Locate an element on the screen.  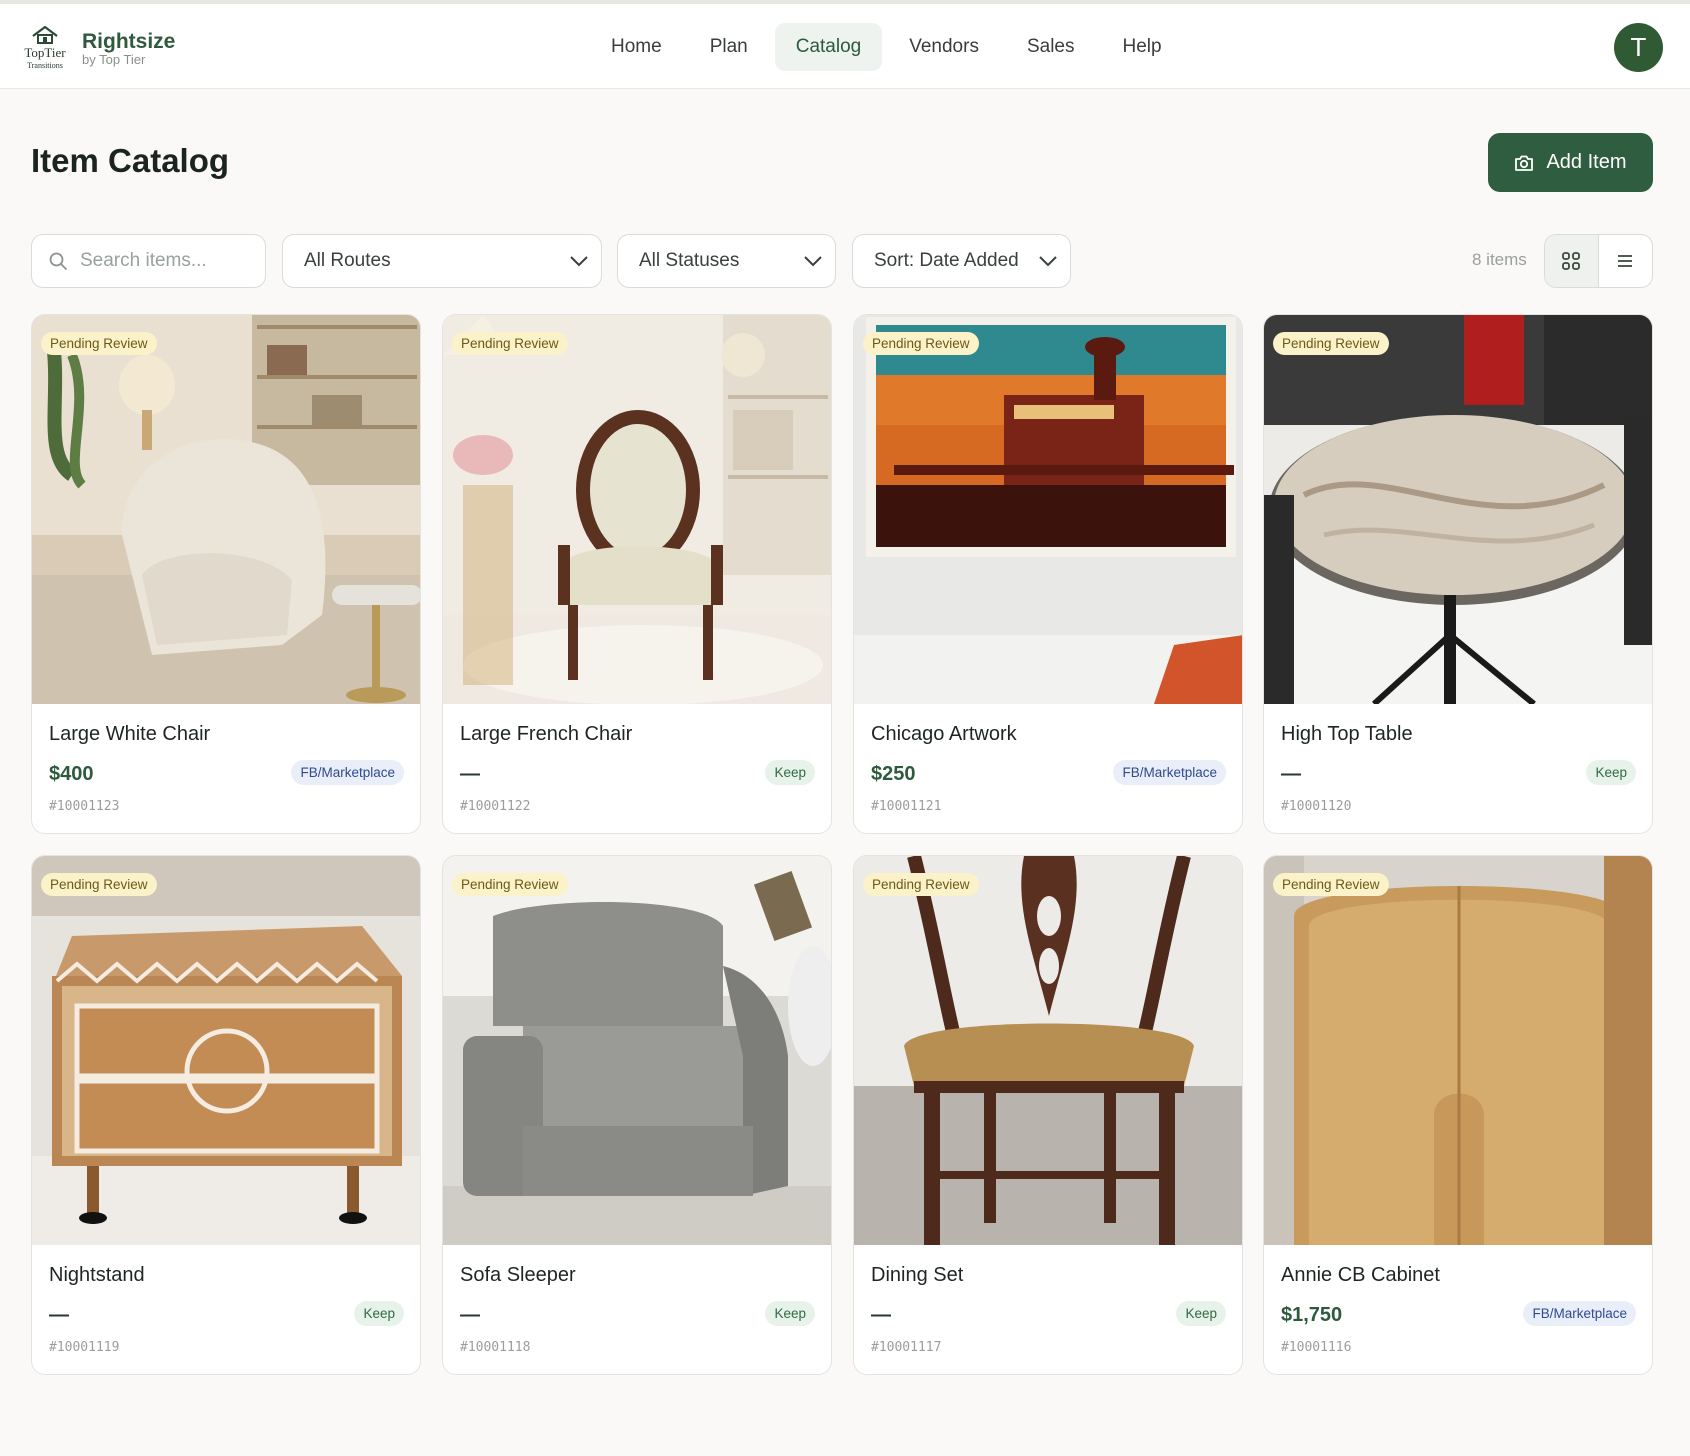
grid-icon is located at coordinates (1571, 261).